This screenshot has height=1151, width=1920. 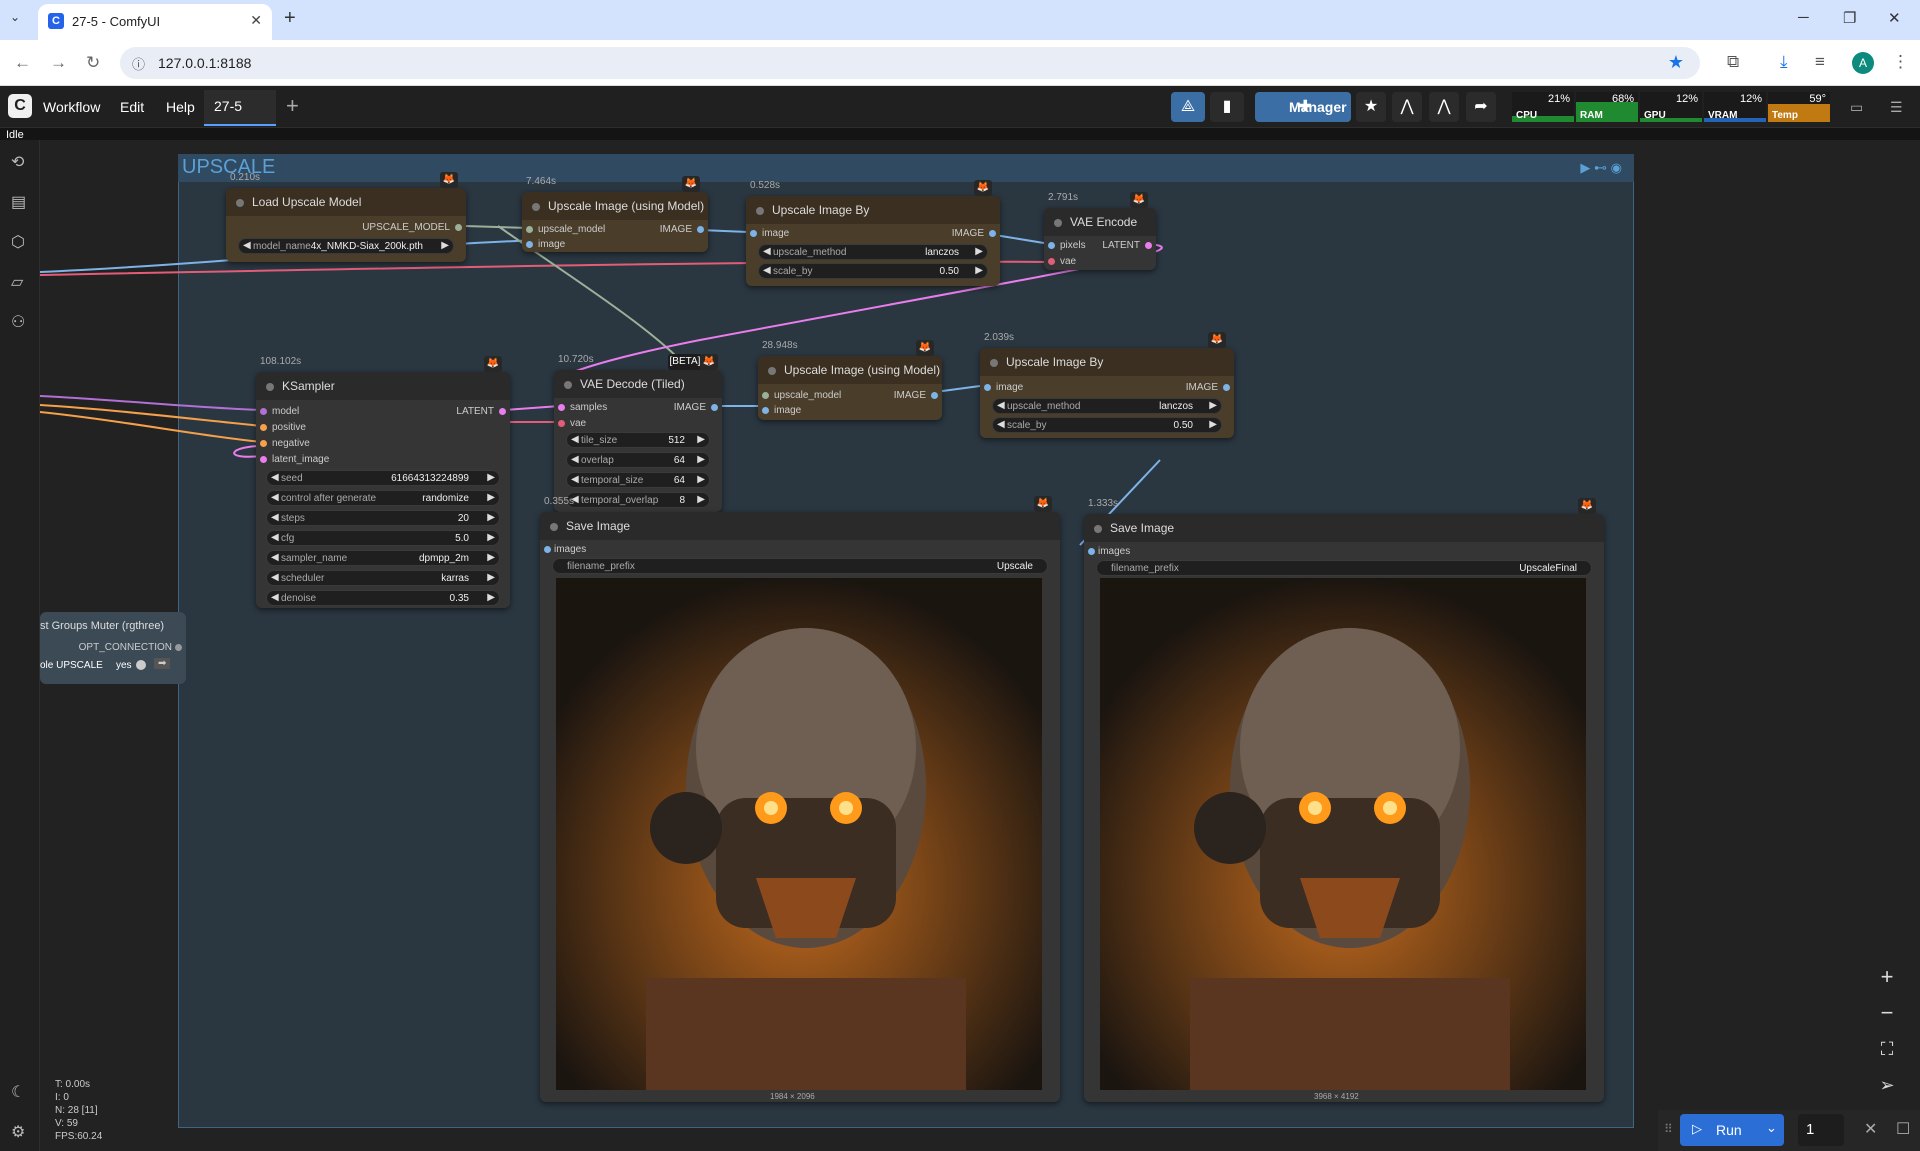 What do you see at coordinates (383, 578) in the screenshot?
I see `scheduler-widget: ◀ scheduler karras ▶` at bounding box center [383, 578].